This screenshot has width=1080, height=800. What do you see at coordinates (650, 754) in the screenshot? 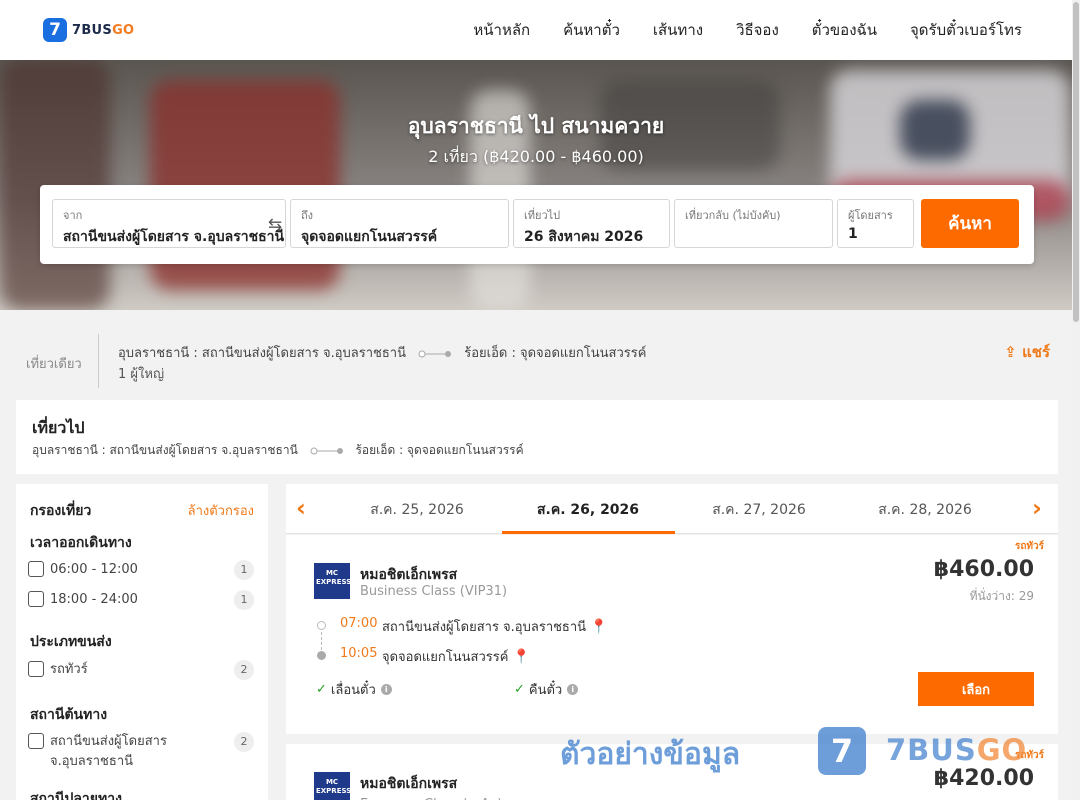
I see `sample-data-watermark: ตัวอย่างข้อมูล` at bounding box center [650, 754].